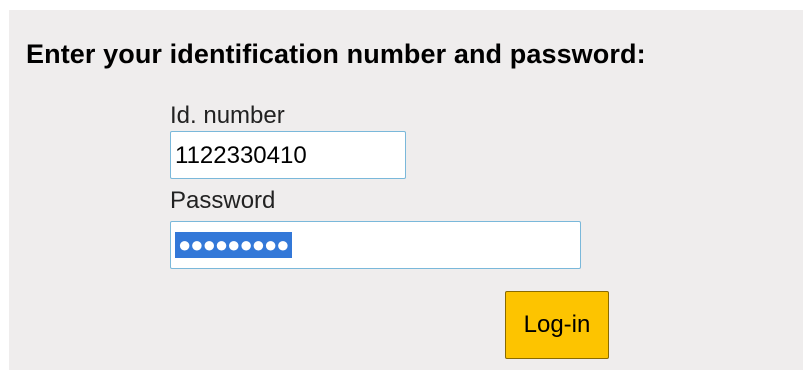  I want to click on id-number-value: 1122330410, so click(241, 155).